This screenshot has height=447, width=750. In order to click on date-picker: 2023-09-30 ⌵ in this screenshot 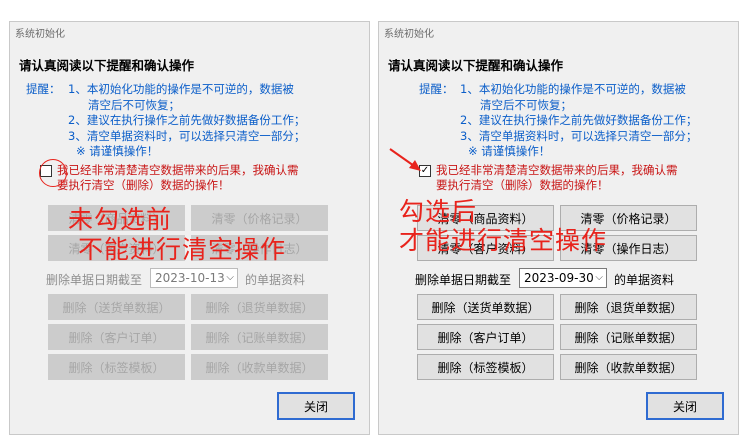, I will do `click(563, 278)`.